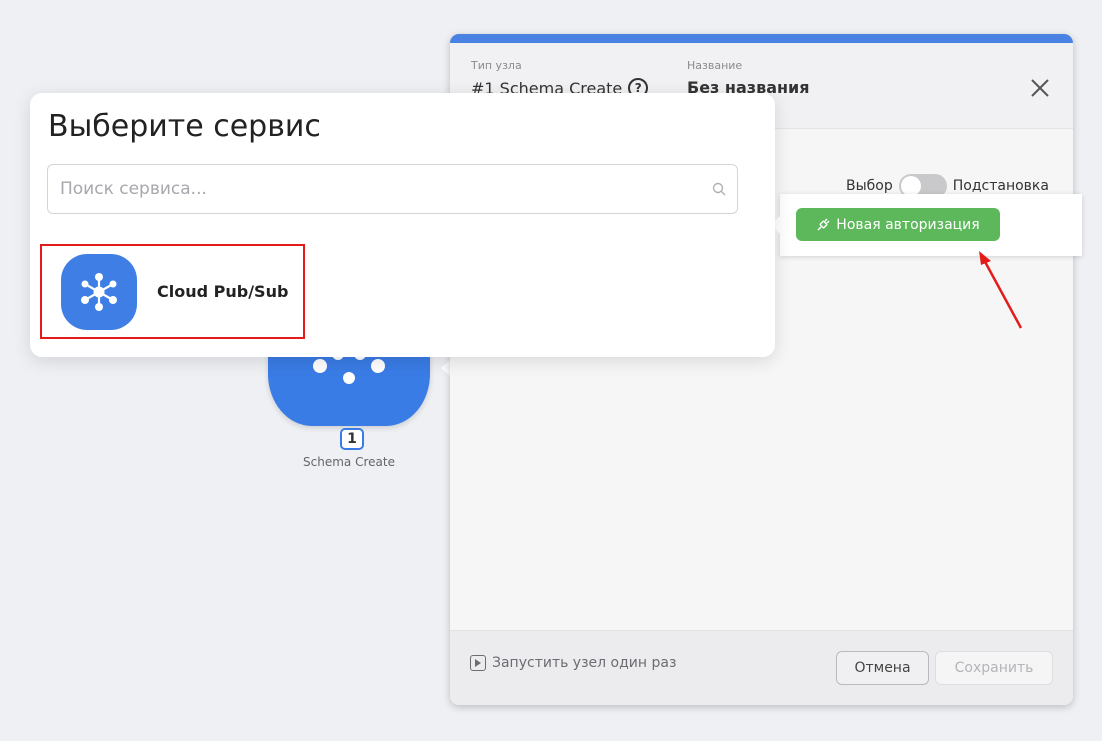 The height and width of the screenshot is (741, 1102). I want to click on toggle-right-label: Подстановка, so click(1000, 186).